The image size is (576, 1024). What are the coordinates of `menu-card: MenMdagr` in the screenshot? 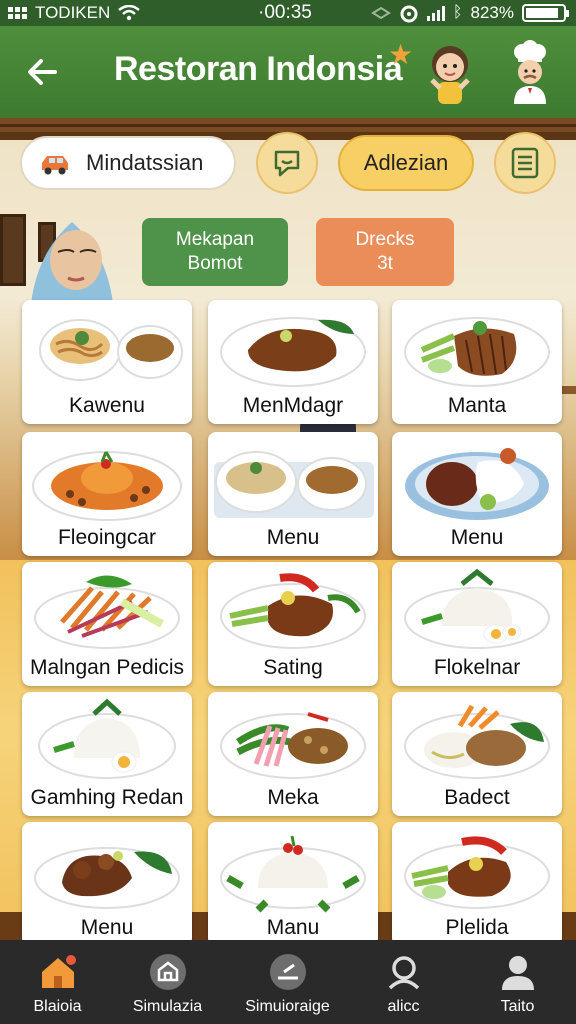 It's located at (293, 362).